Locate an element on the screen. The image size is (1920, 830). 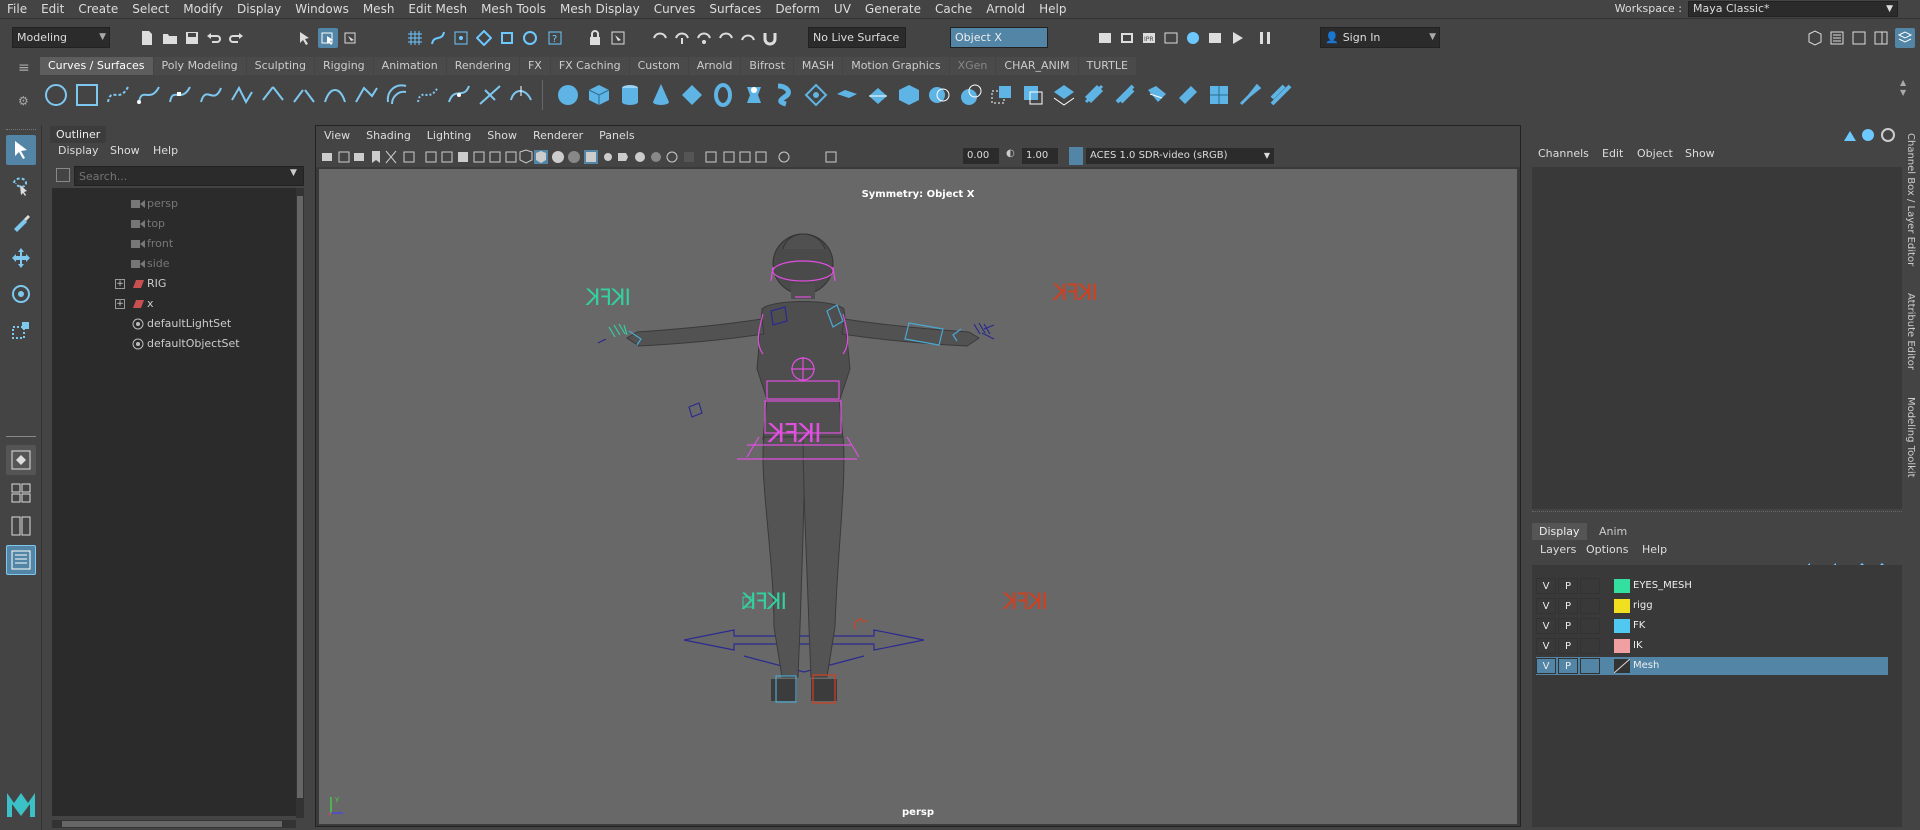
outliner-menu-display: Display is located at coordinates (78, 150).